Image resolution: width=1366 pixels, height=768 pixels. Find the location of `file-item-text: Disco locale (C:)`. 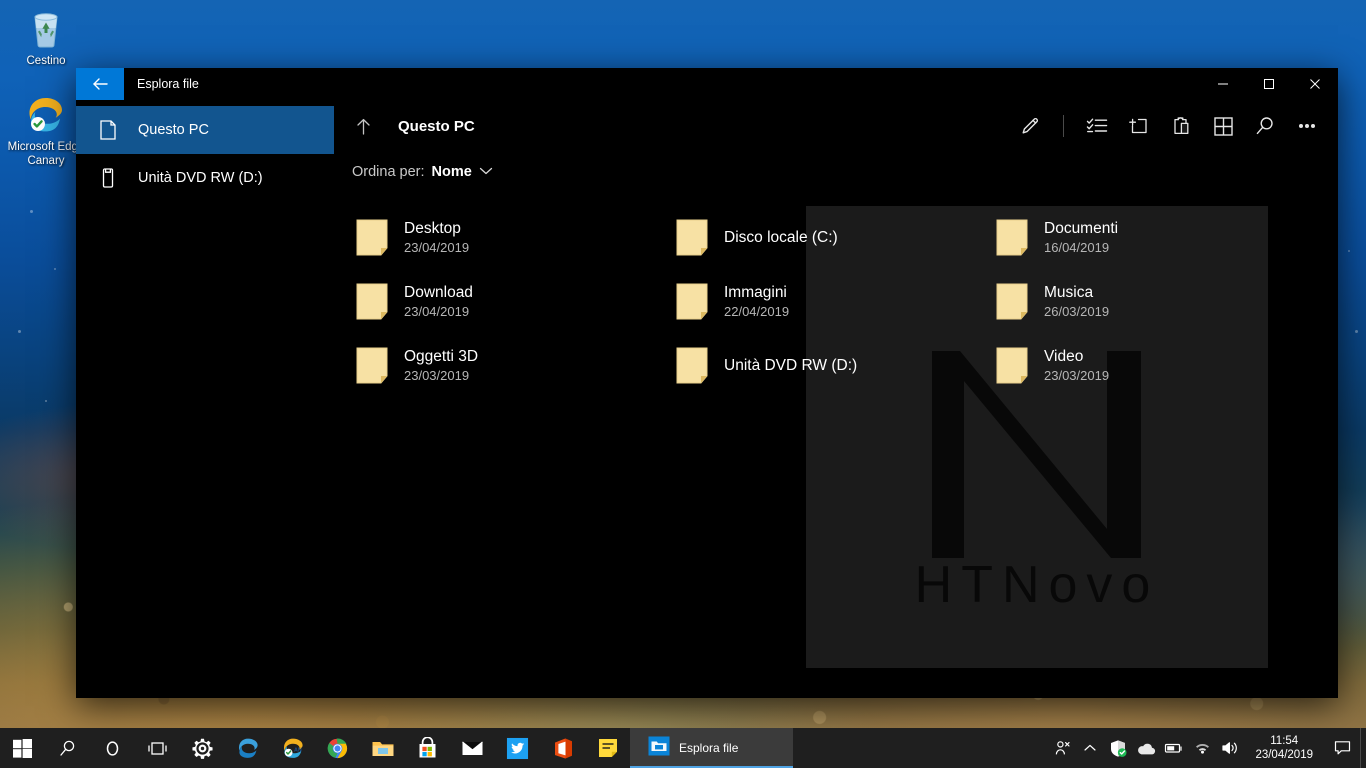

file-item-text: Disco locale (C:) is located at coordinates (781, 238).